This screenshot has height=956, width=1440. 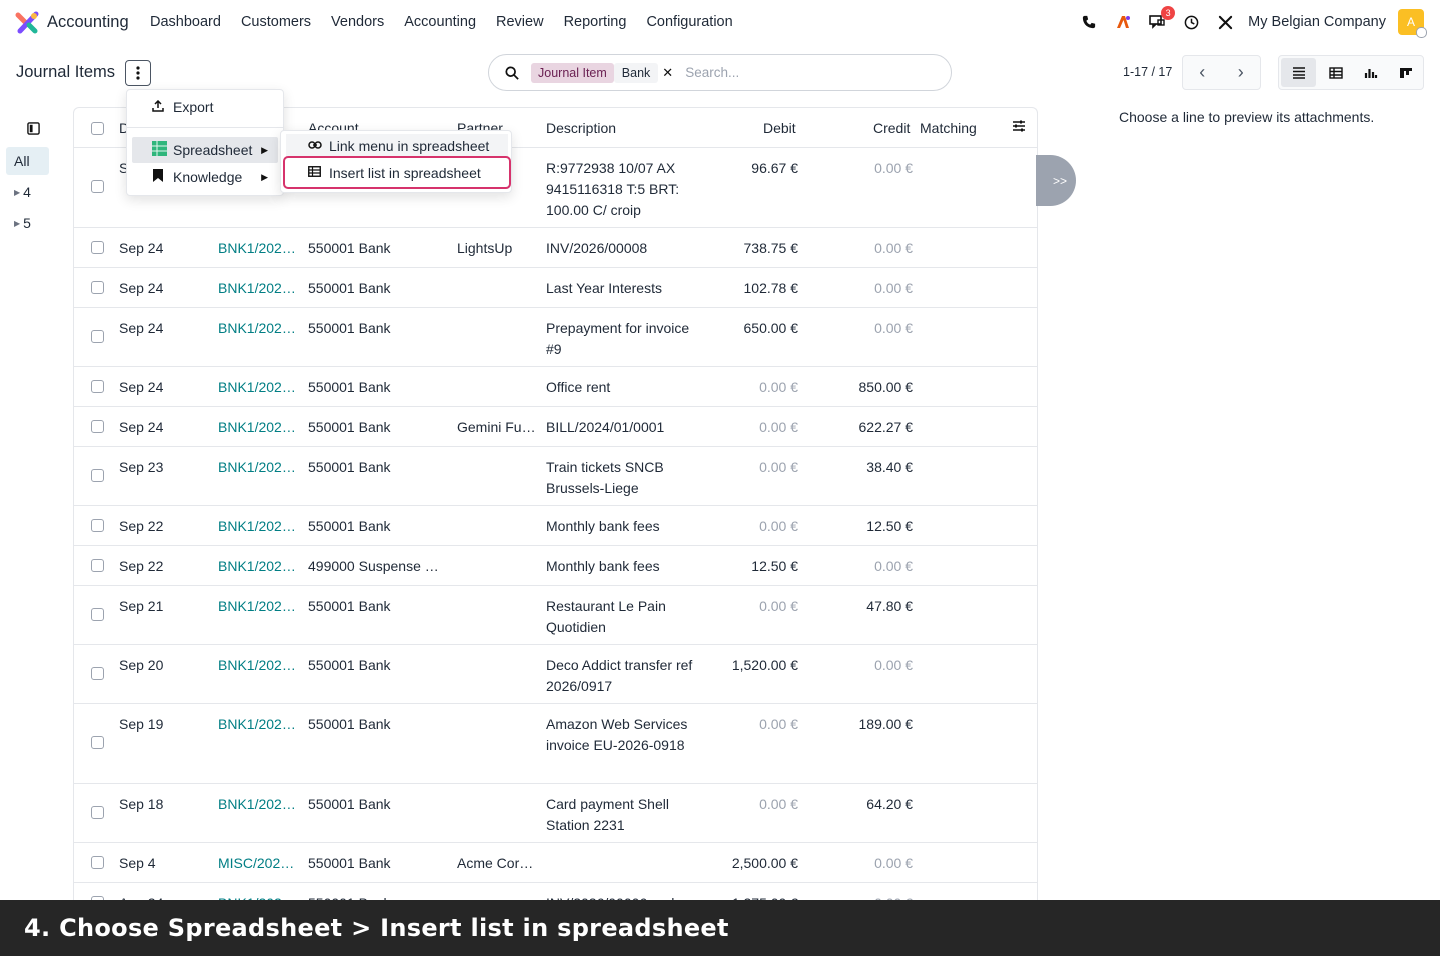 What do you see at coordinates (33, 130) in the screenshot?
I see `side-panel-toggle-icon` at bounding box center [33, 130].